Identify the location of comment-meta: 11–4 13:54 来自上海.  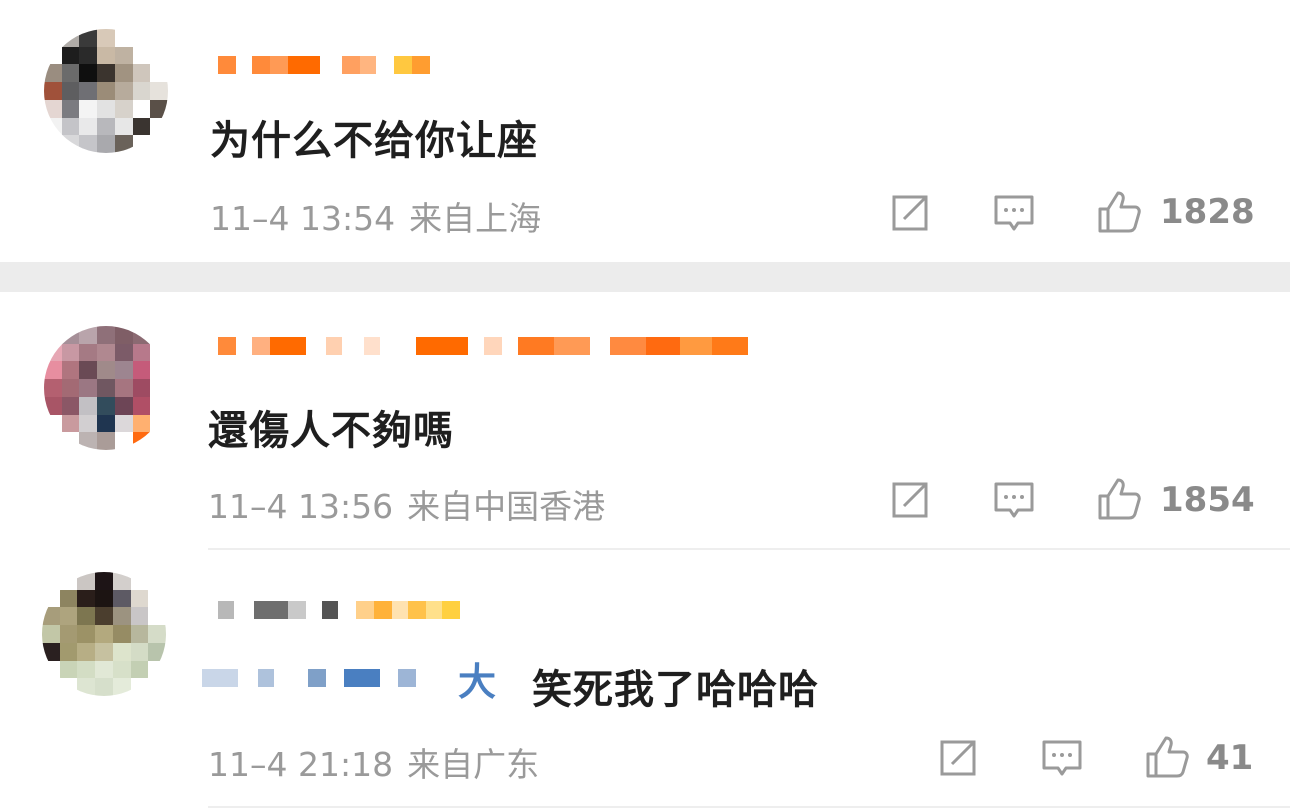
(375, 216).